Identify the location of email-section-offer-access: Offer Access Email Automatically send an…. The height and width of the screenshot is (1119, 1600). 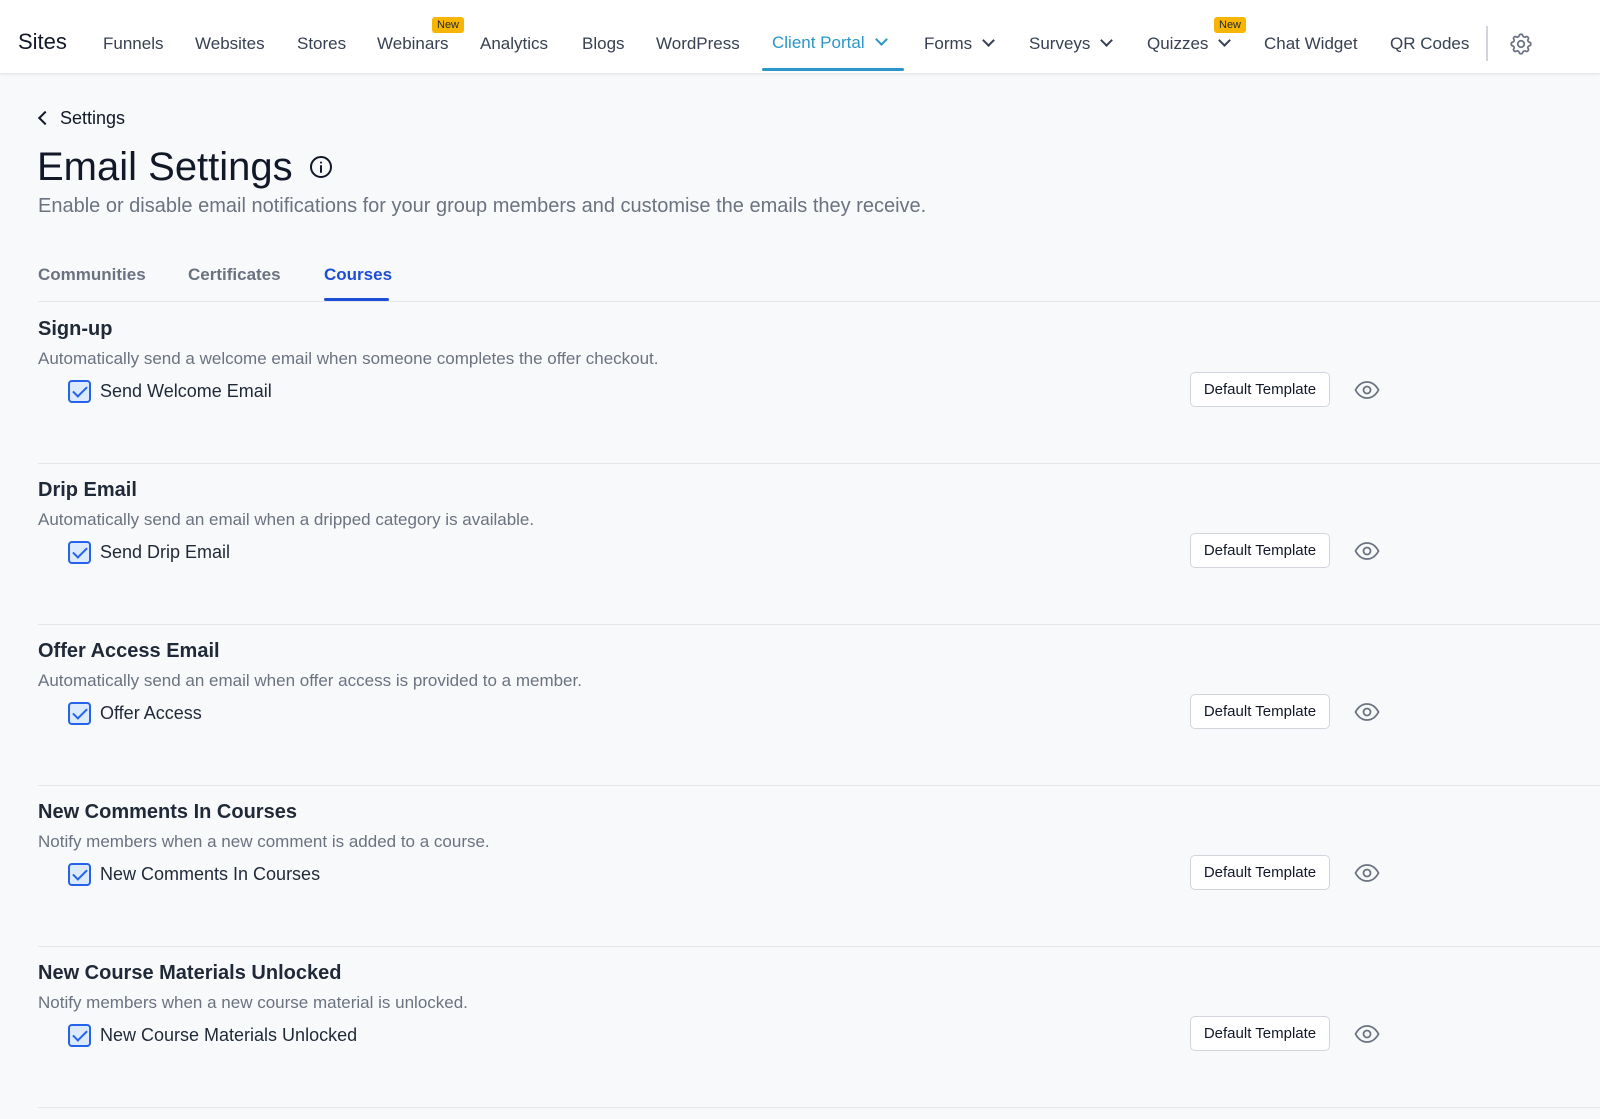
(819, 705).